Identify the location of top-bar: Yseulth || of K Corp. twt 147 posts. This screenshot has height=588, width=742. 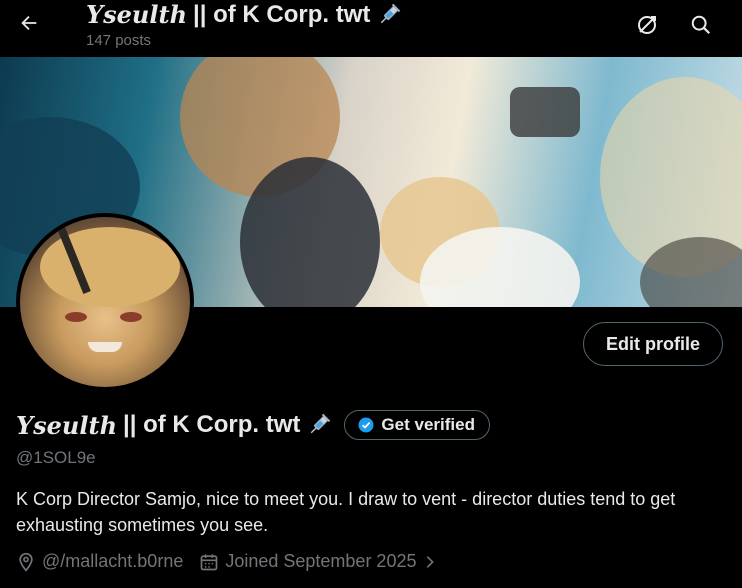
(371, 28).